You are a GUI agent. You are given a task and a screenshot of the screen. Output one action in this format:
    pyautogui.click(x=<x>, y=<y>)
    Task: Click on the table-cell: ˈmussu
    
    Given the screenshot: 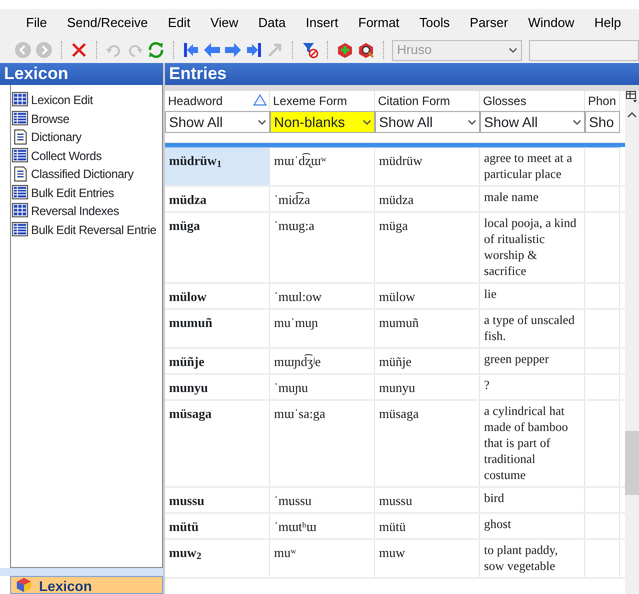 What is the action you would take?
    pyautogui.click(x=322, y=500)
    